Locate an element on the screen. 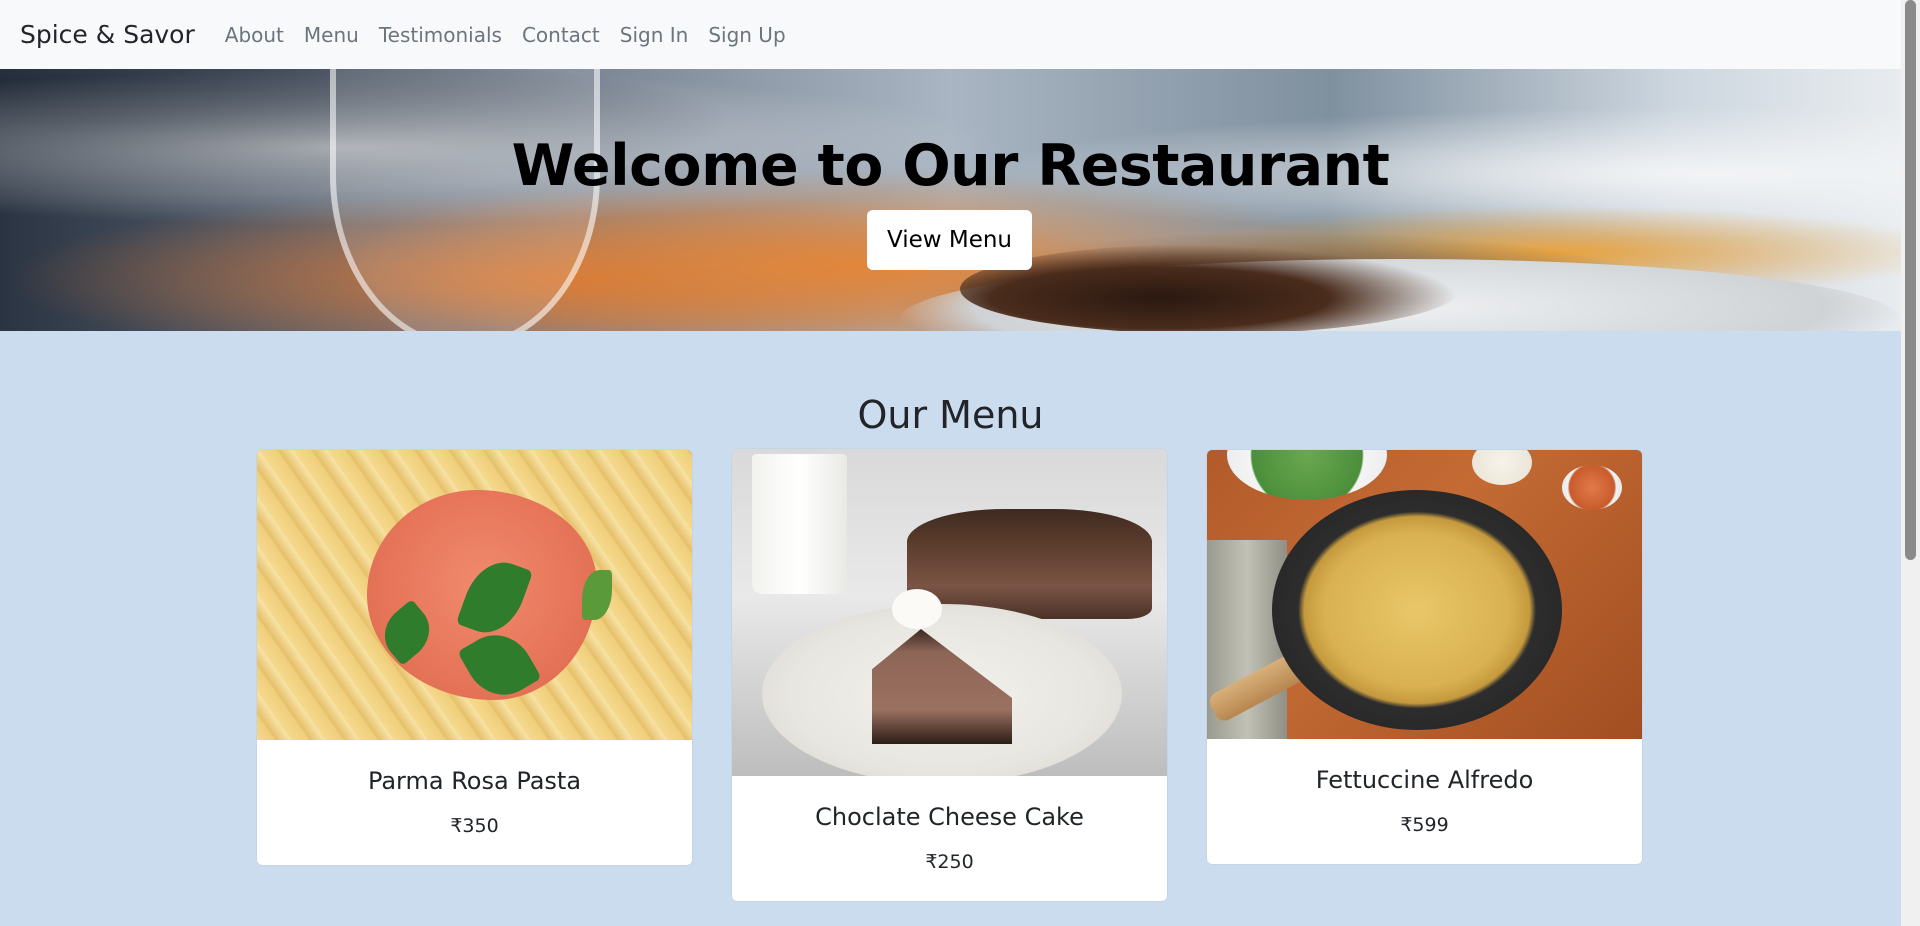 Image resolution: width=1920 pixels, height=926 pixels. menu-section-title: Our Menu is located at coordinates (950, 415).